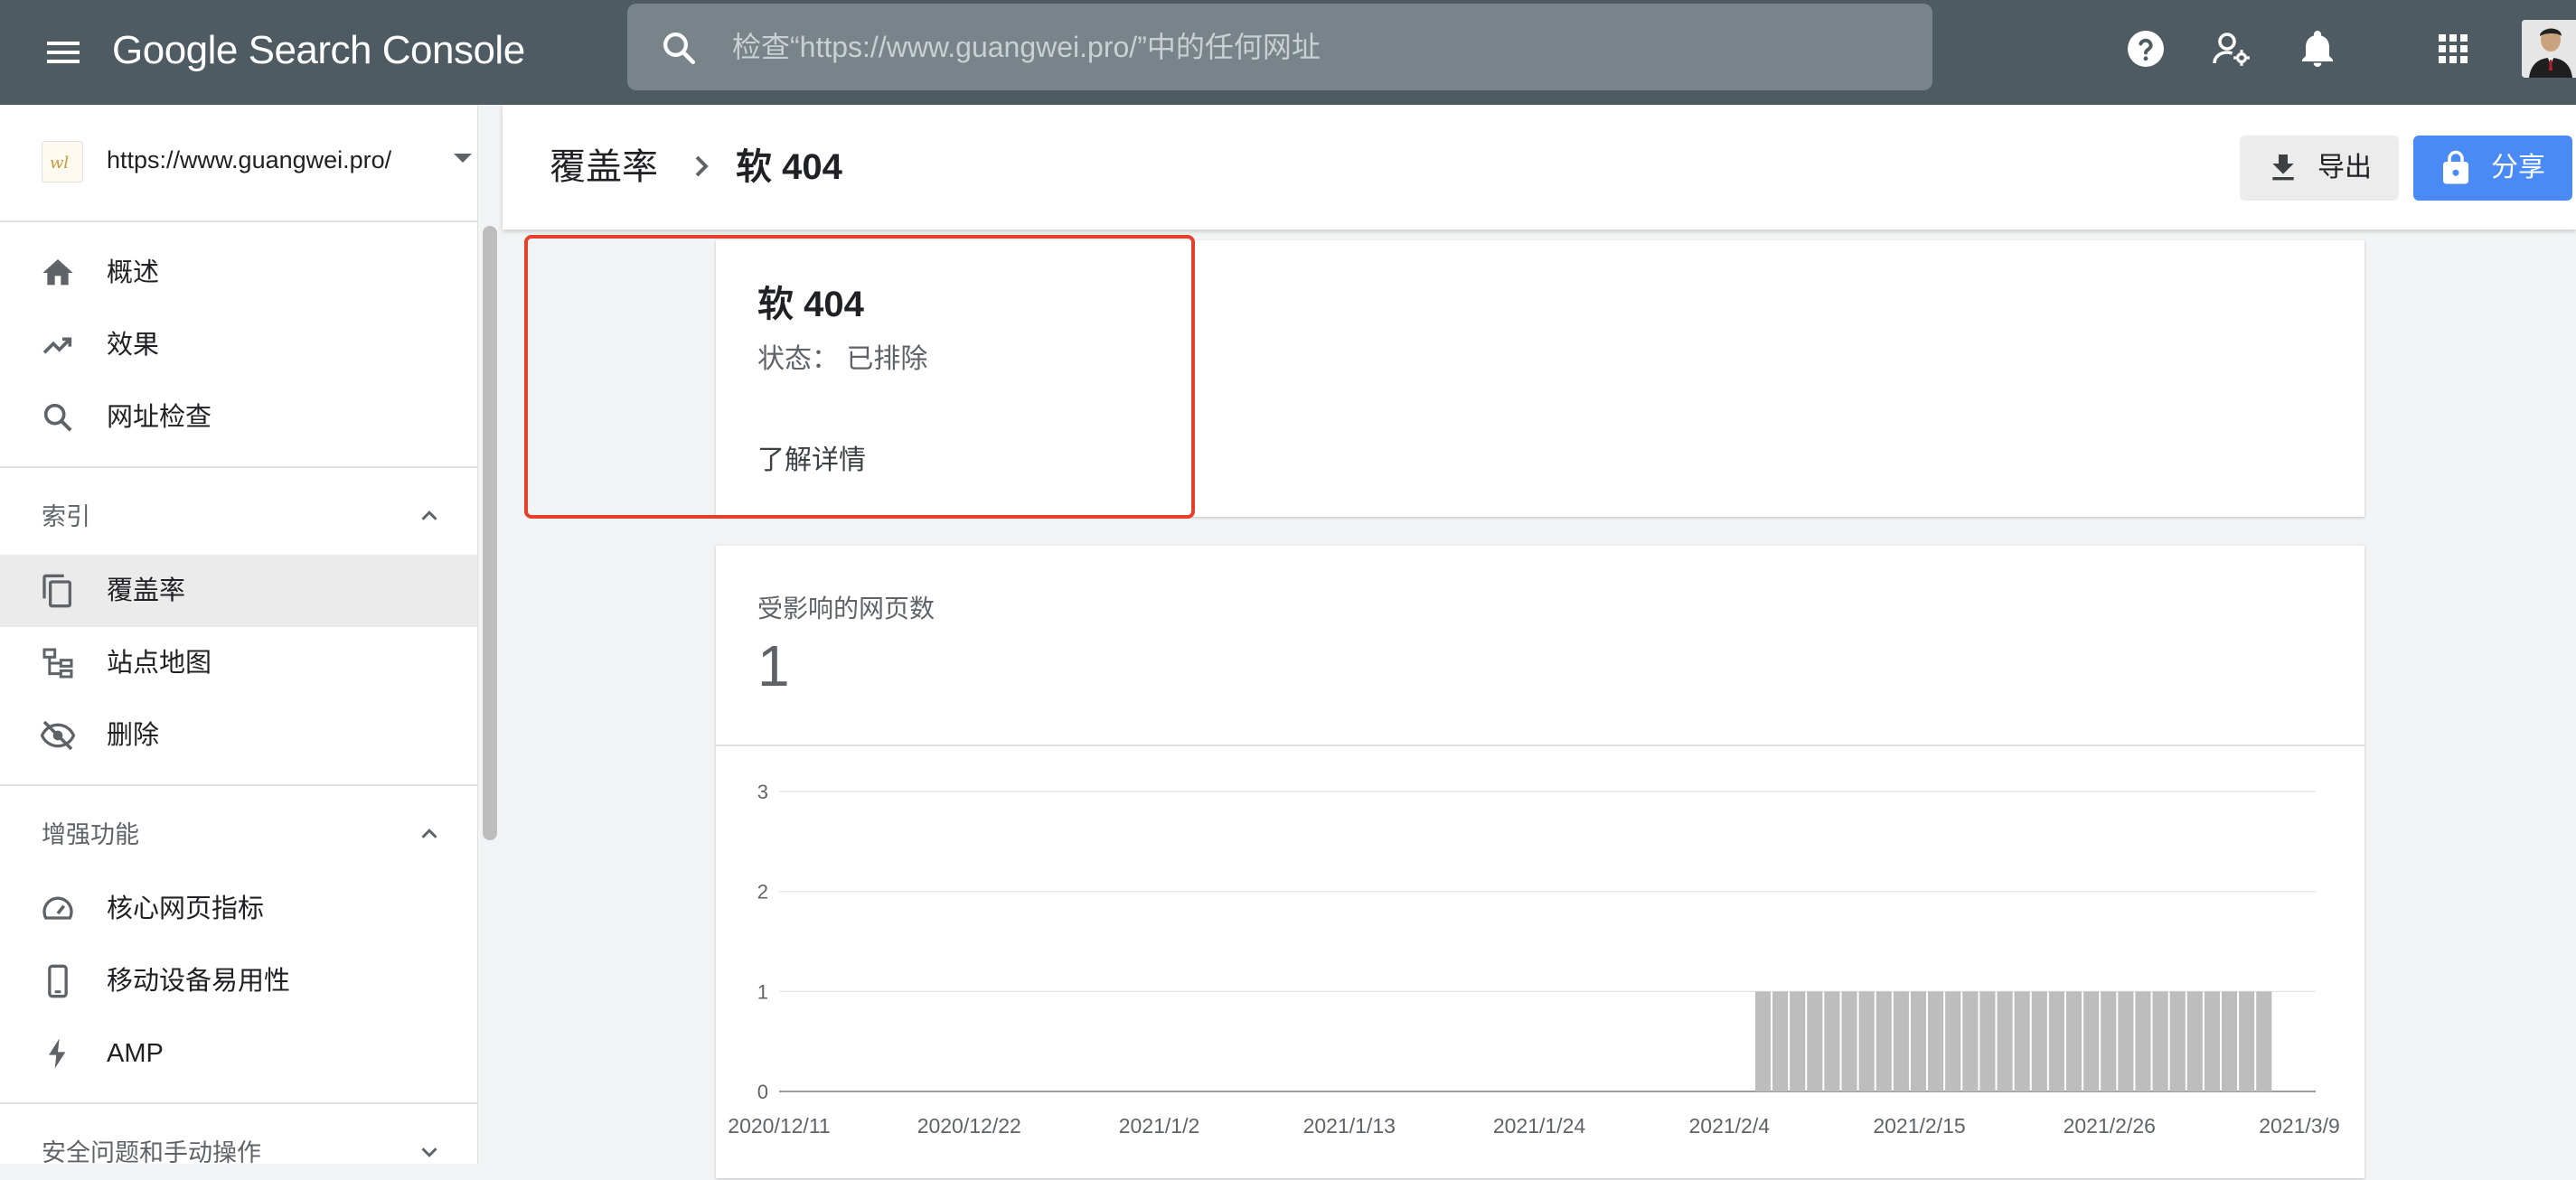 Image resolution: width=2576 pixels, height=1180 pixels. Describe the element at coordinates (843, 359) in the screenshot. I see `issue-status: 状态： 已排除` at that location.